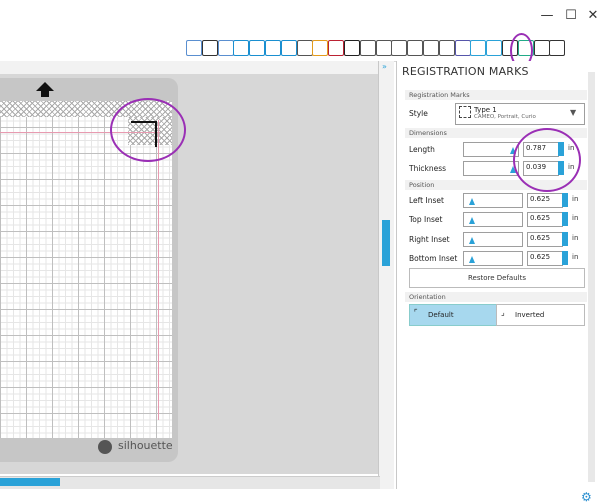 This screenshot has height=504, width=600. Describe the element at coordinates (465, 112) in the screenshot. I see `type1-mark-icon` at that location.